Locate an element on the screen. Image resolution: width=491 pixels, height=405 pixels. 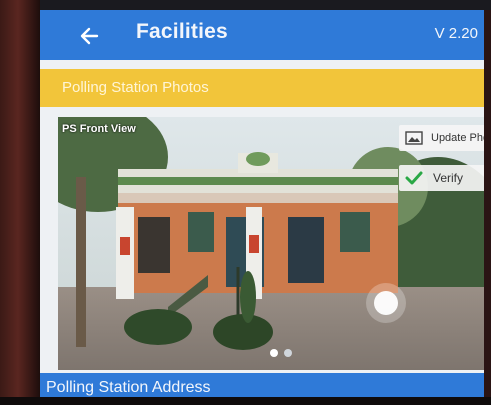
device-frame is located at coordinates (20, 202).